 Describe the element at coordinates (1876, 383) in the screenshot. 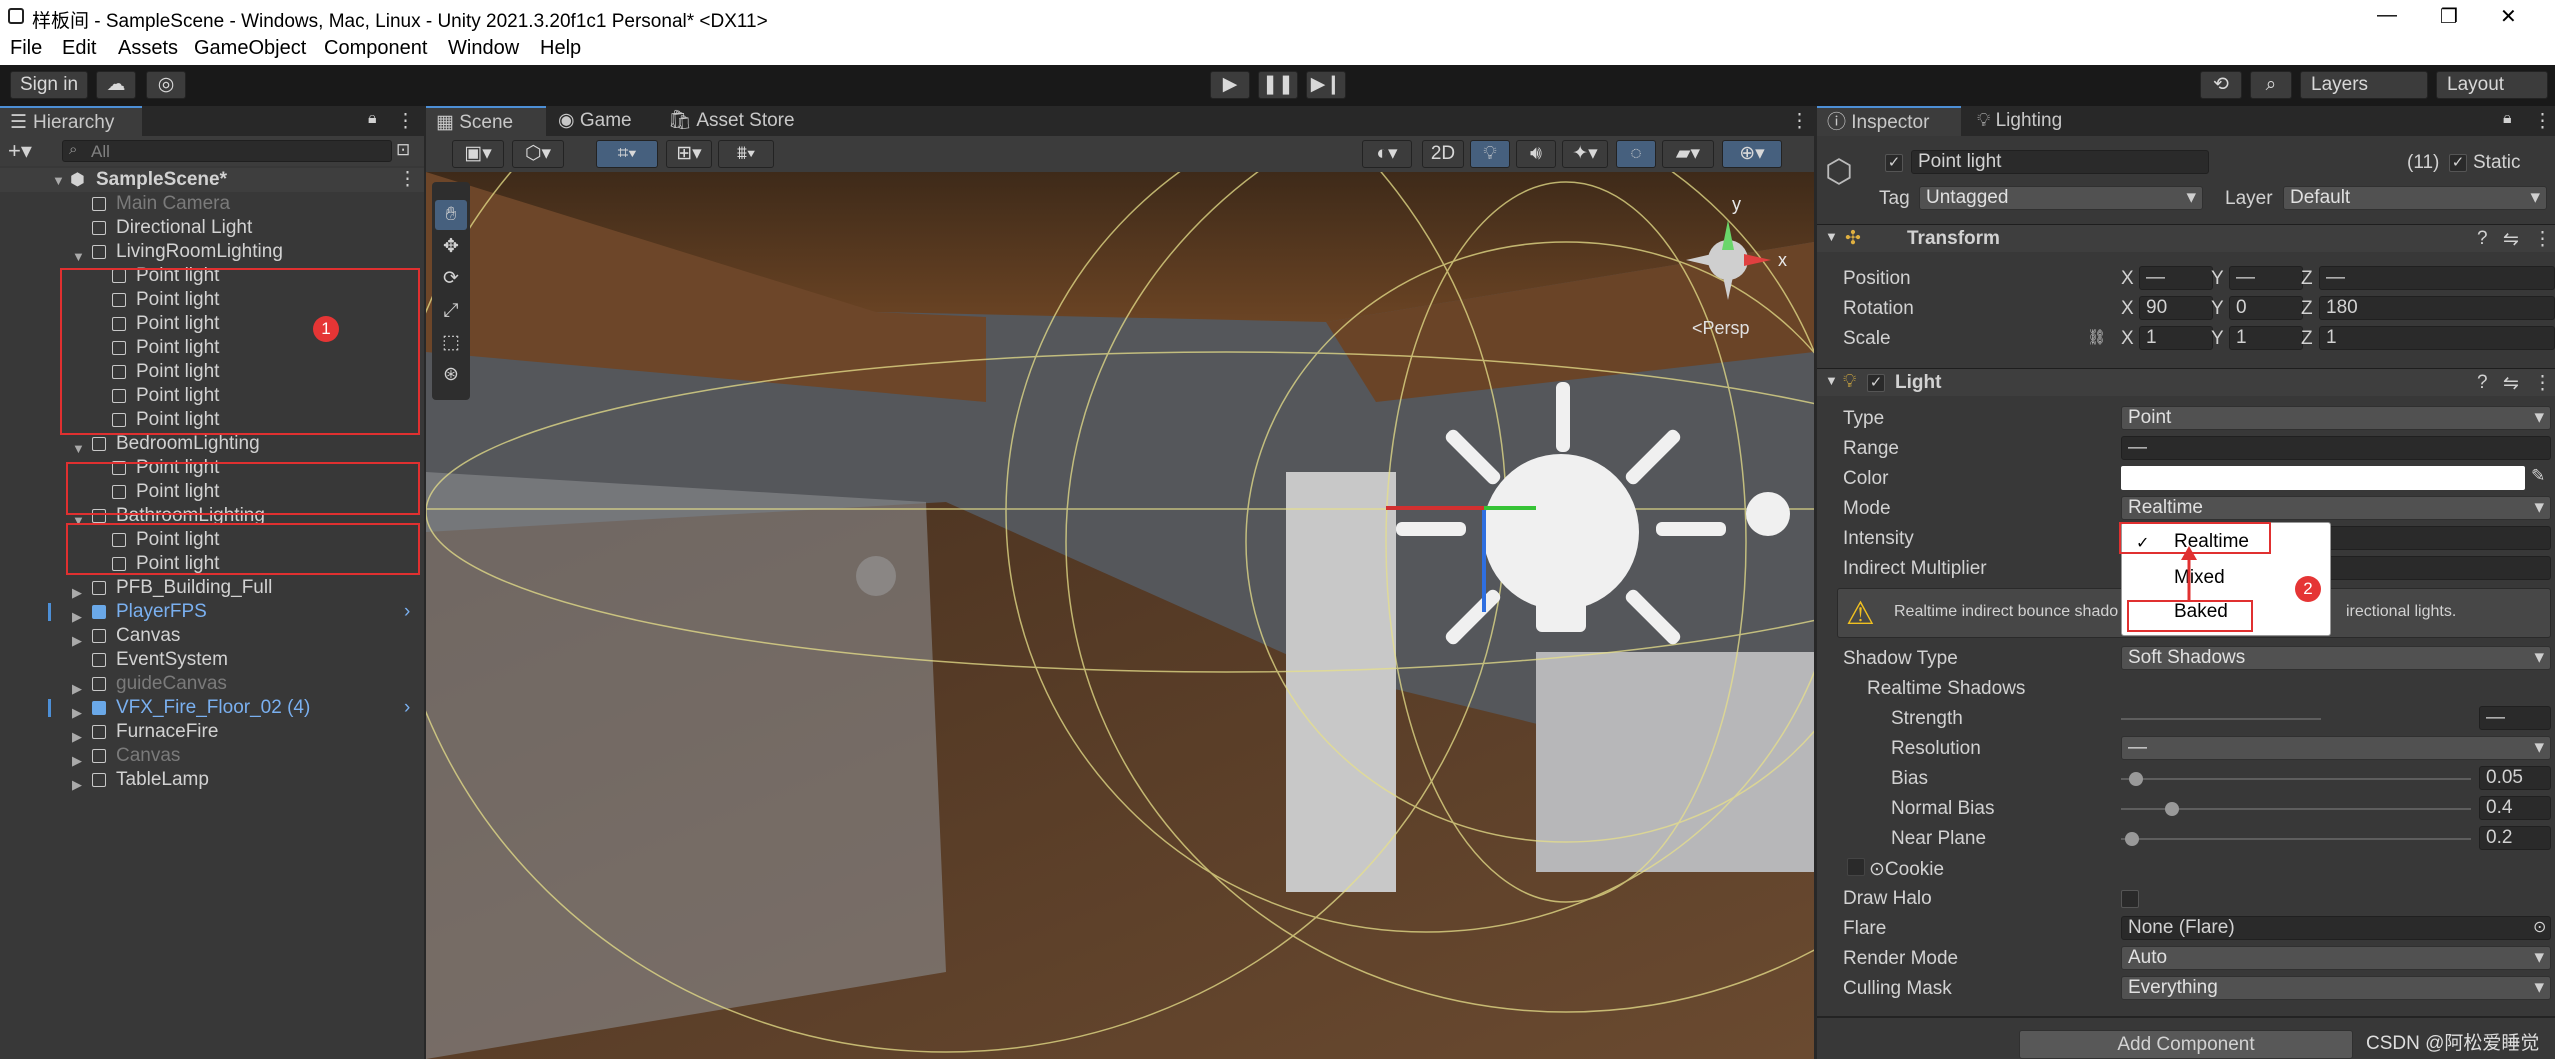

I see `light-enabled-checkbox: ✓` at that location.